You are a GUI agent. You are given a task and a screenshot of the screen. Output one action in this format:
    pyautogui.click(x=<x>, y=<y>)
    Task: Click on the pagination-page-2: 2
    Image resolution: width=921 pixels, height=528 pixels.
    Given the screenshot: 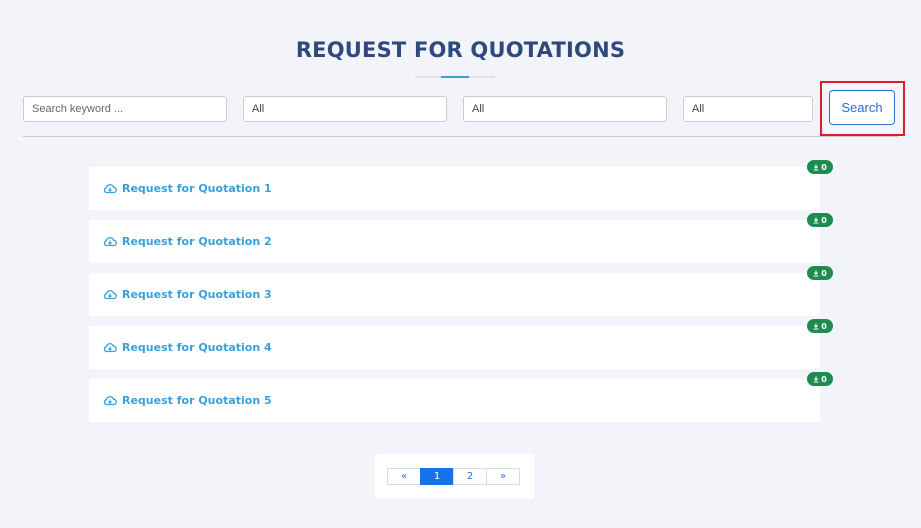 What is the action you would take?
    pyautogui.click(x=470, y=476)
    